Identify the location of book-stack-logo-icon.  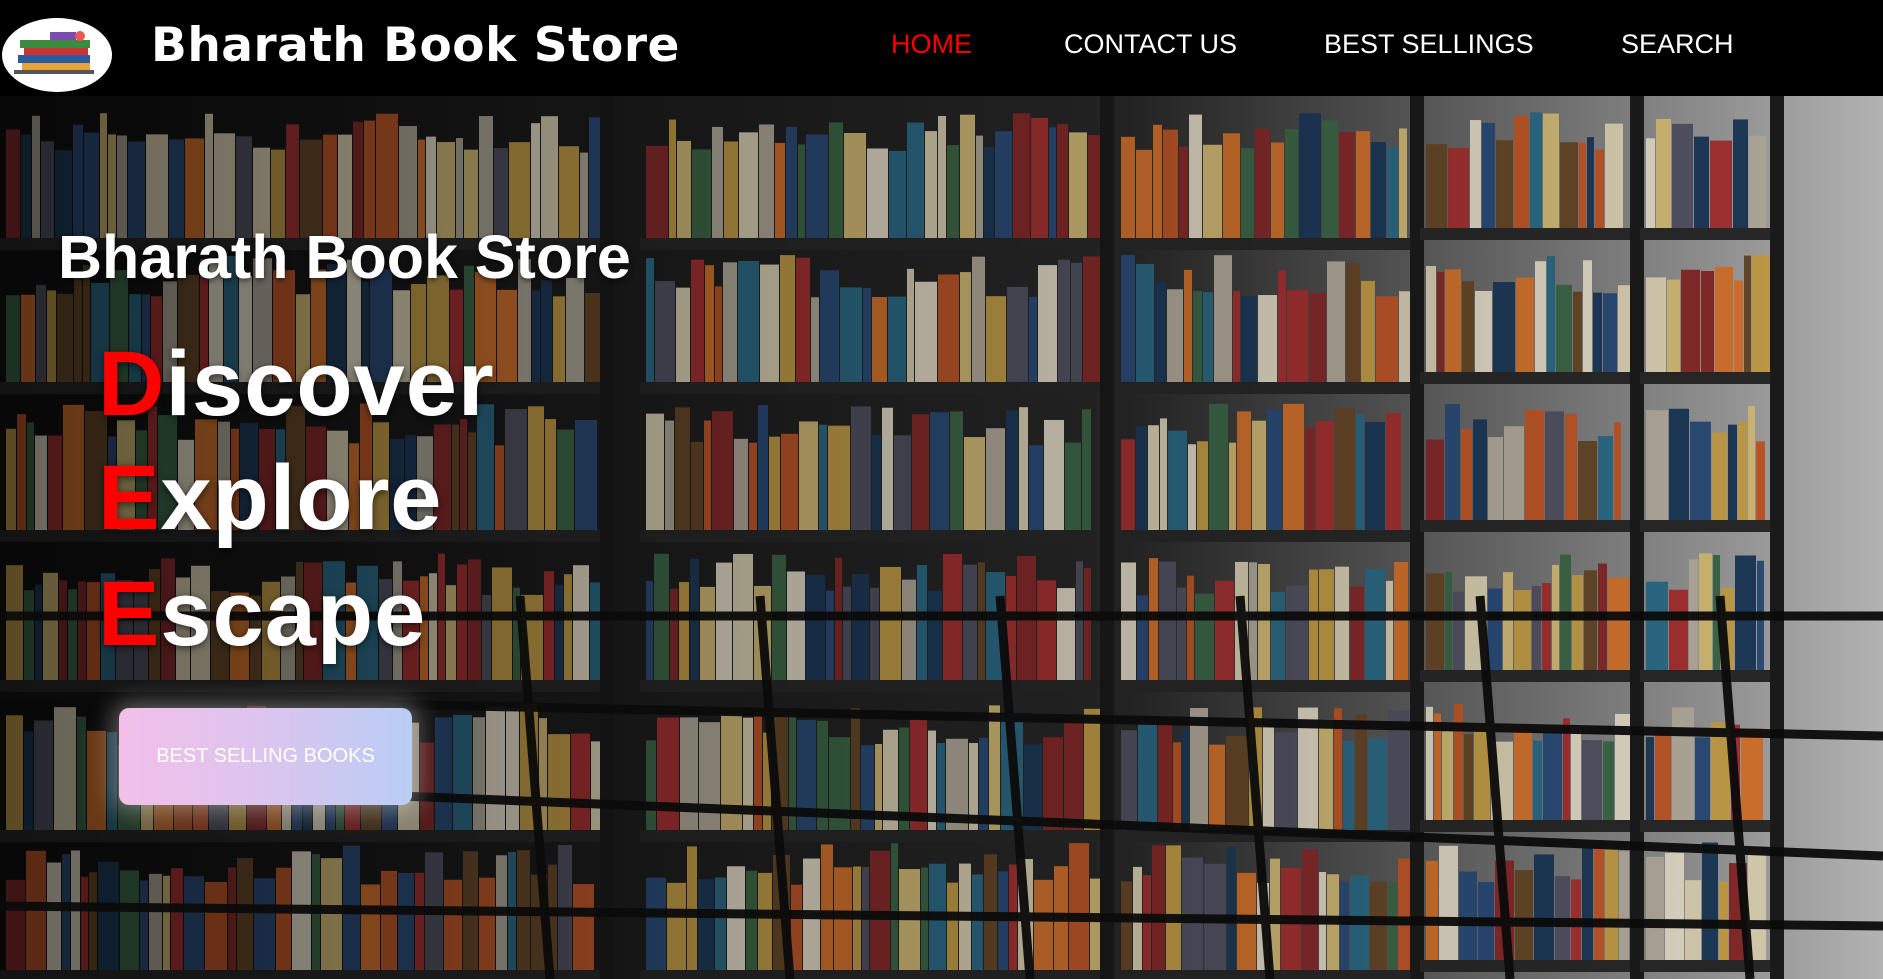
(54, 52).